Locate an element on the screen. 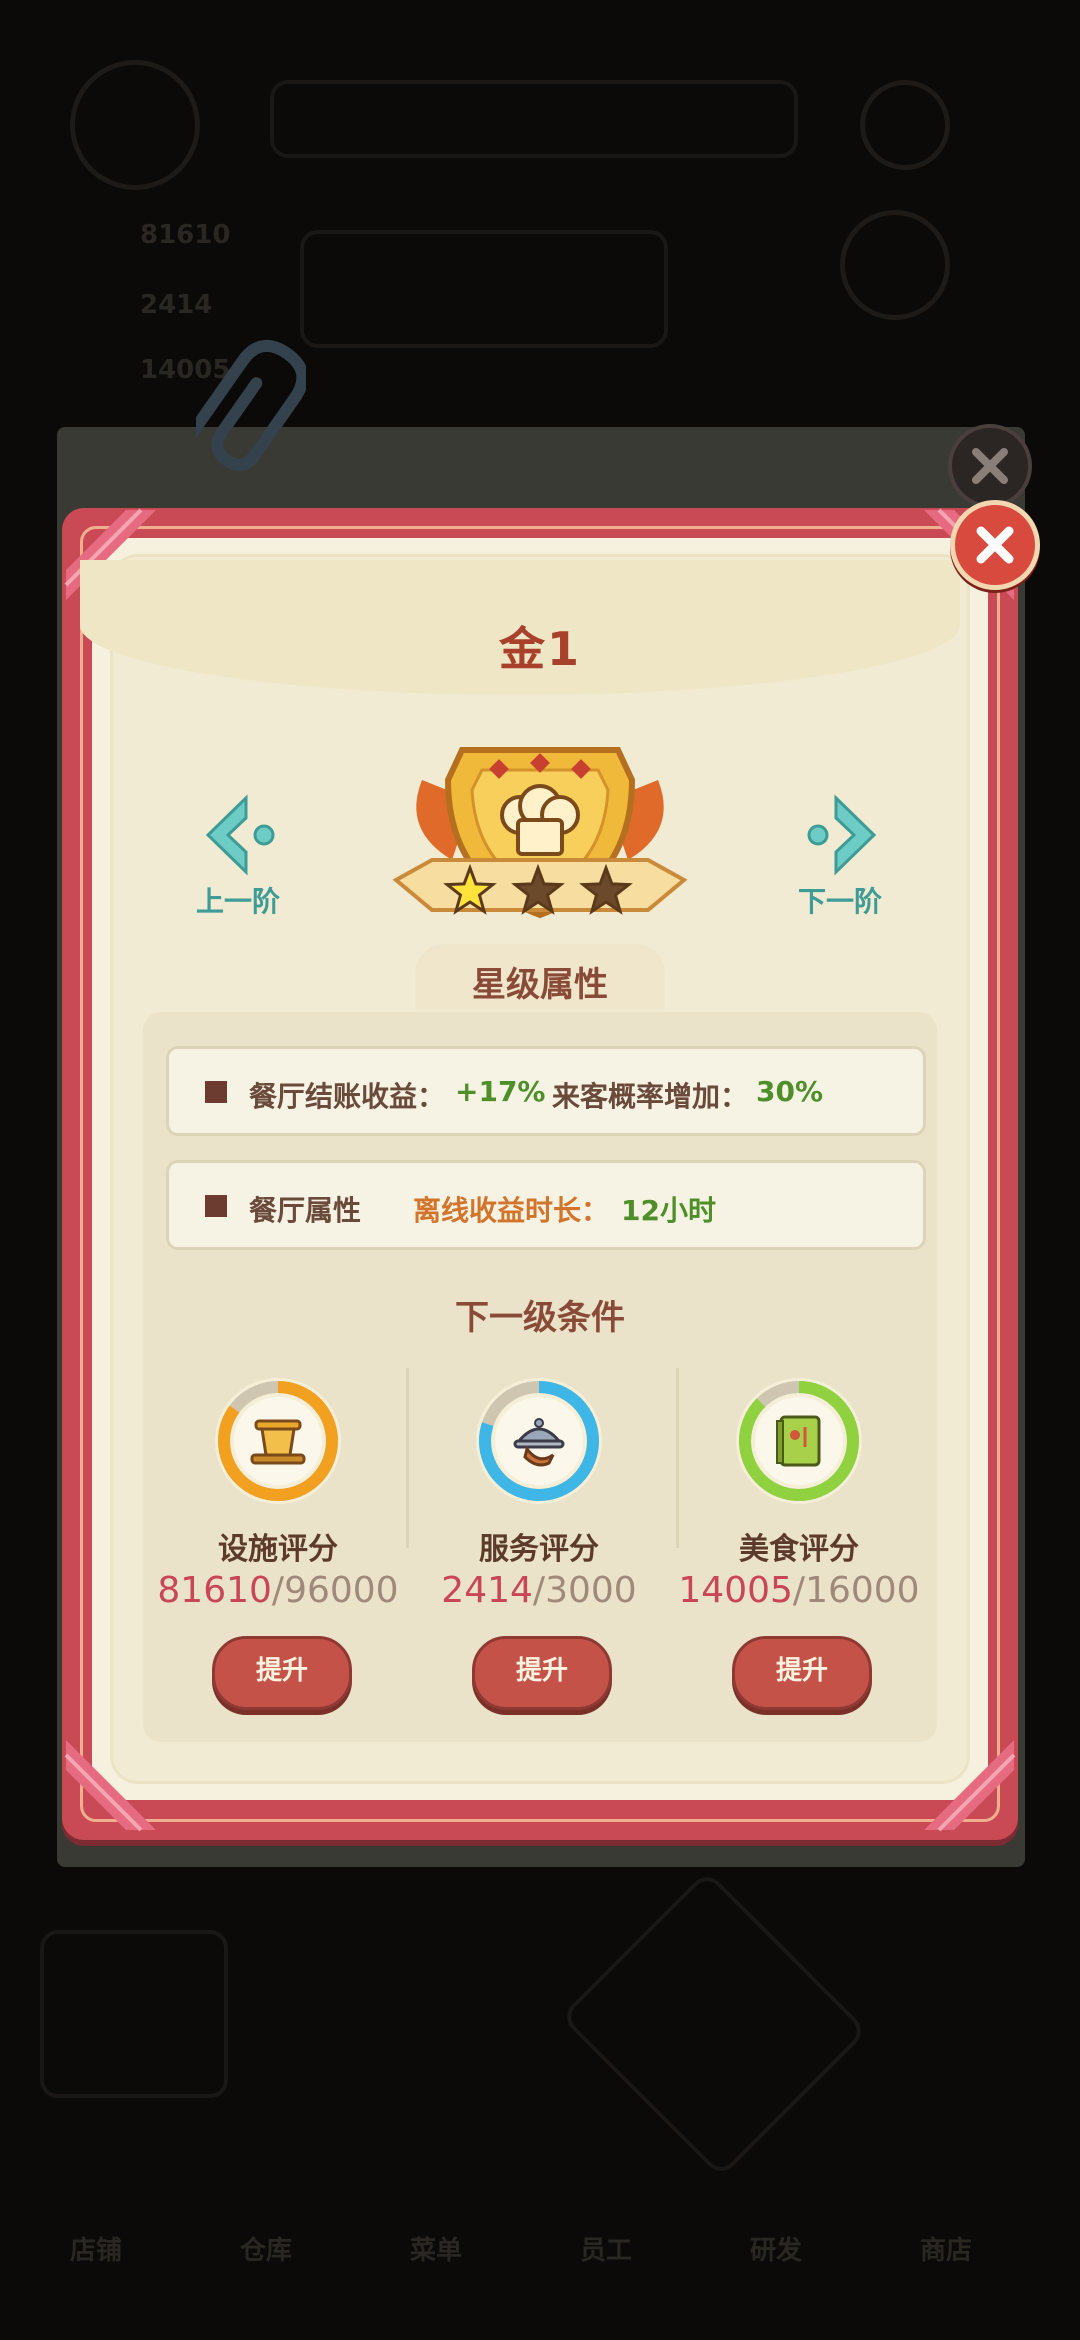  bg-top-bar is located at coordinates (534, 119).